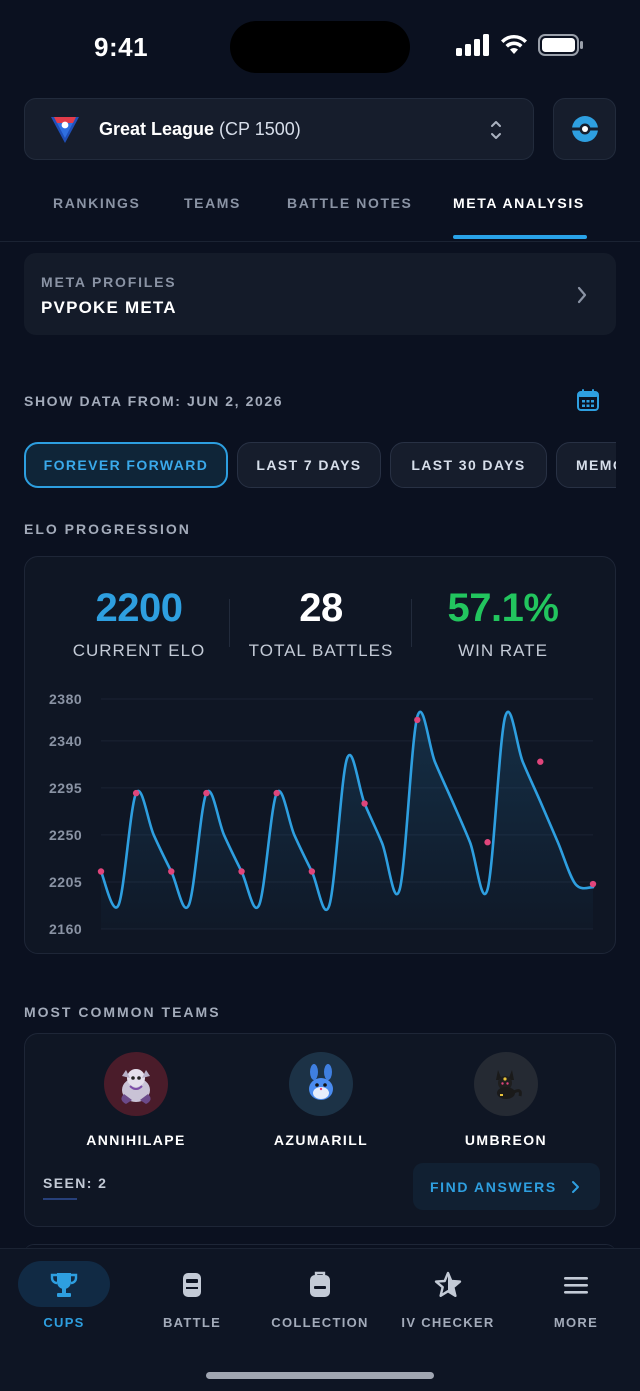 The image size is (640, 1391). What do you see at coordinates (503, 608) in the screenshot?
I see `win-rate-value: 57.1%` at bounding box center [503, 608].